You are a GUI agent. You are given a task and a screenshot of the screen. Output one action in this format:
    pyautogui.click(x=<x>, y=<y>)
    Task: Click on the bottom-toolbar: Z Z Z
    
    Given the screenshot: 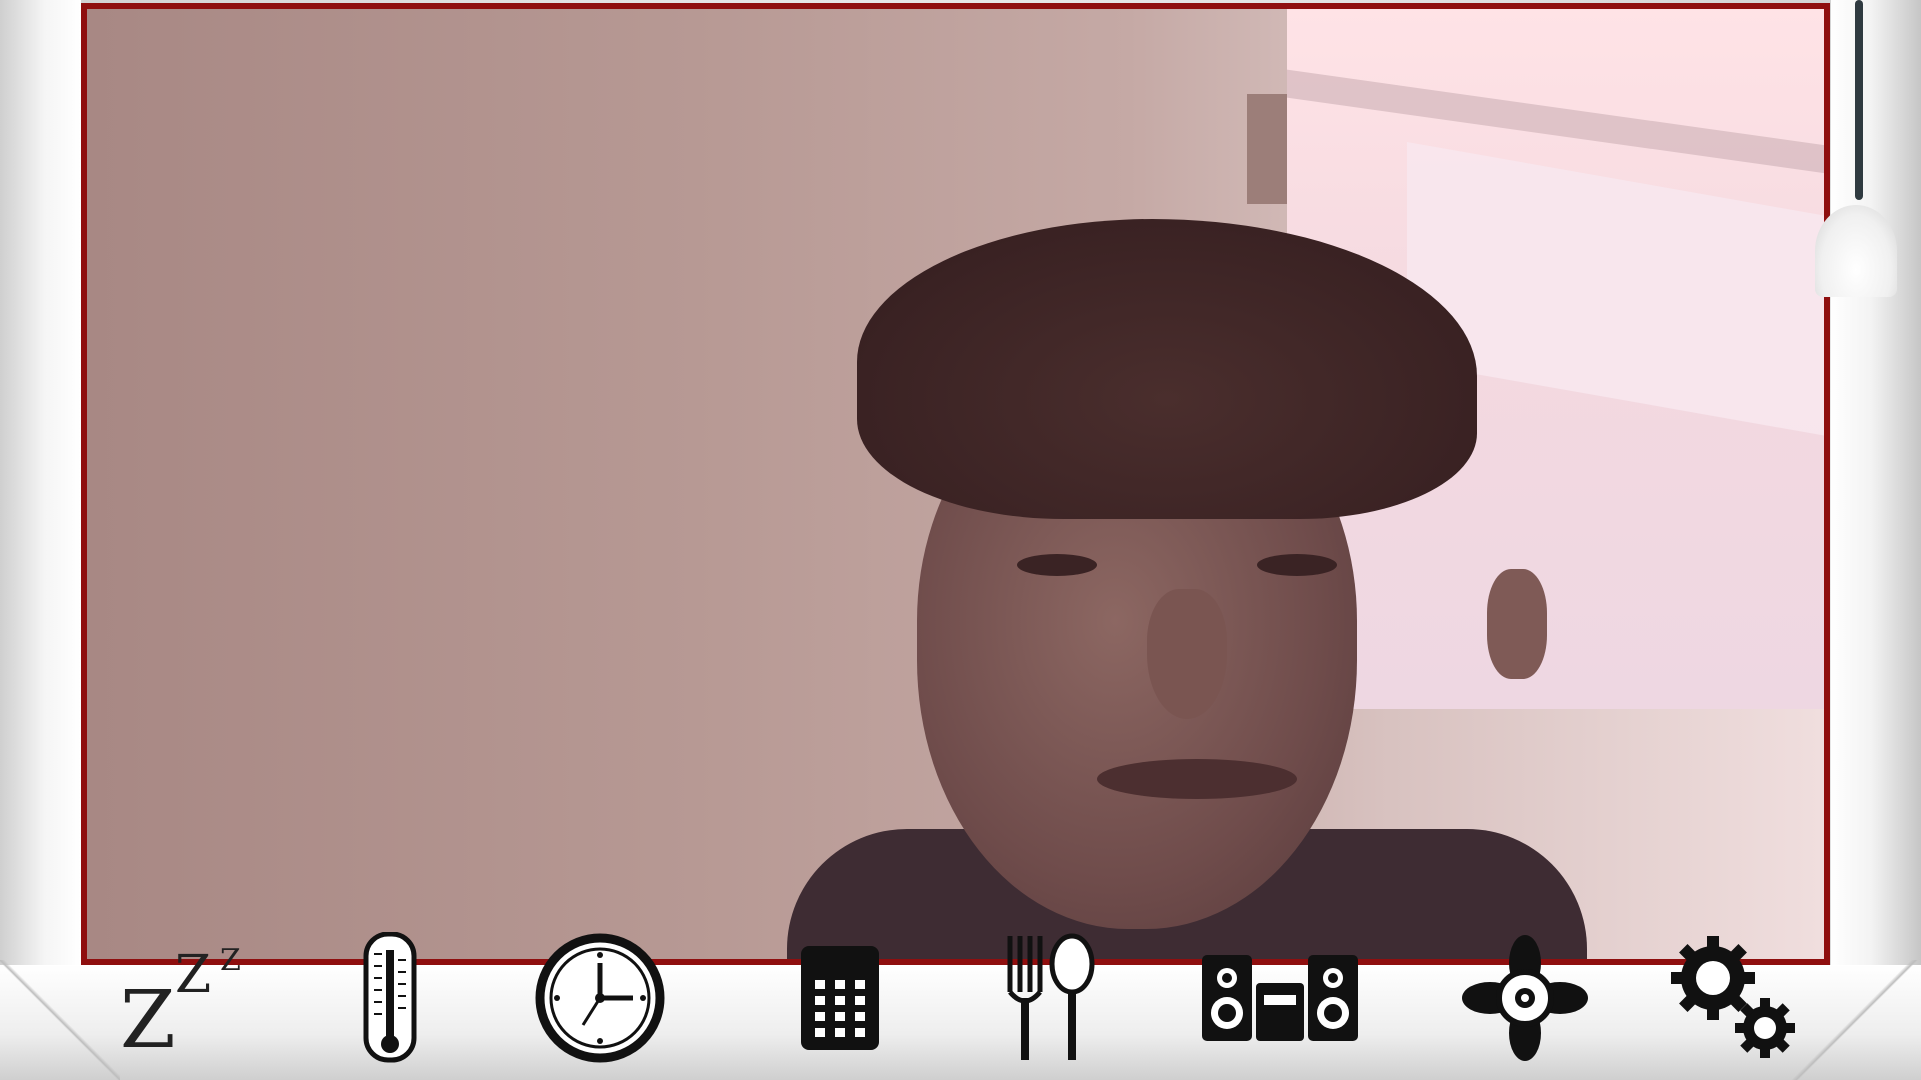 What is the action you would take?
    pyautogui.click(x=960, y=1002)
    